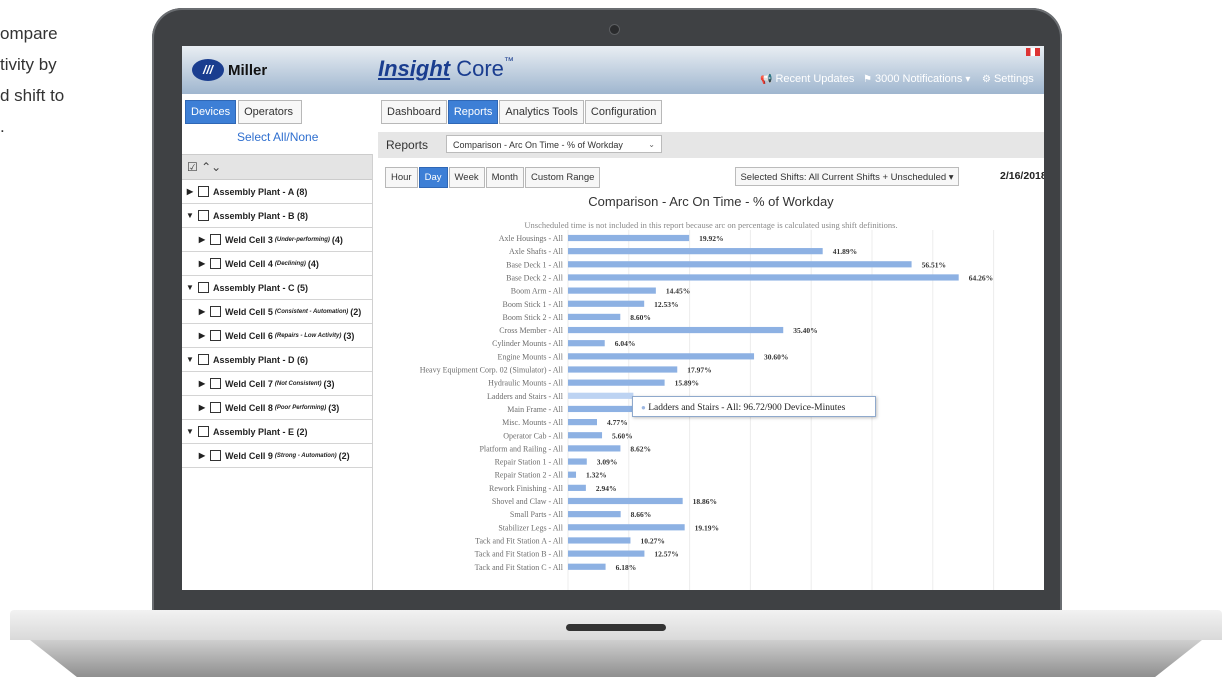  I want to click on data-label: 56.51%, so click(934, 264).